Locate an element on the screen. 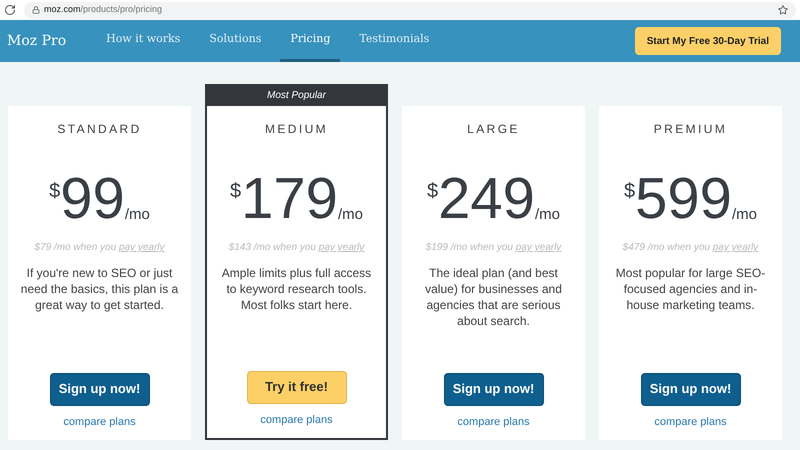 This screenshot has height=450, width=800. yearly-price: $199 /mo when you is located at coordinates (469, 247).